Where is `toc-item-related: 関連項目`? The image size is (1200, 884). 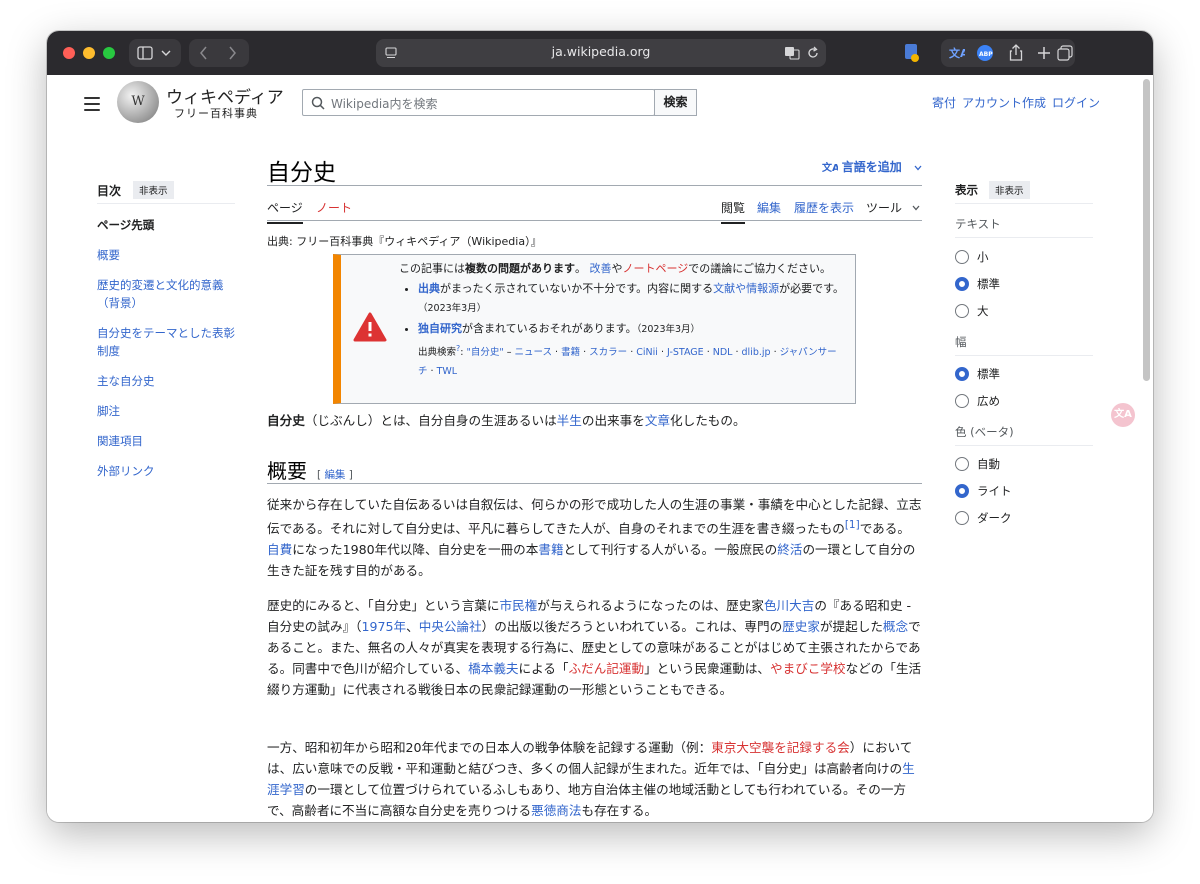 toc-item-related: 関連項目 is located at coordinates (166, 441).